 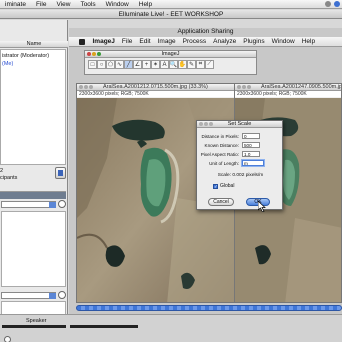 I want to click on chat-input, so click(x=33, y=308).